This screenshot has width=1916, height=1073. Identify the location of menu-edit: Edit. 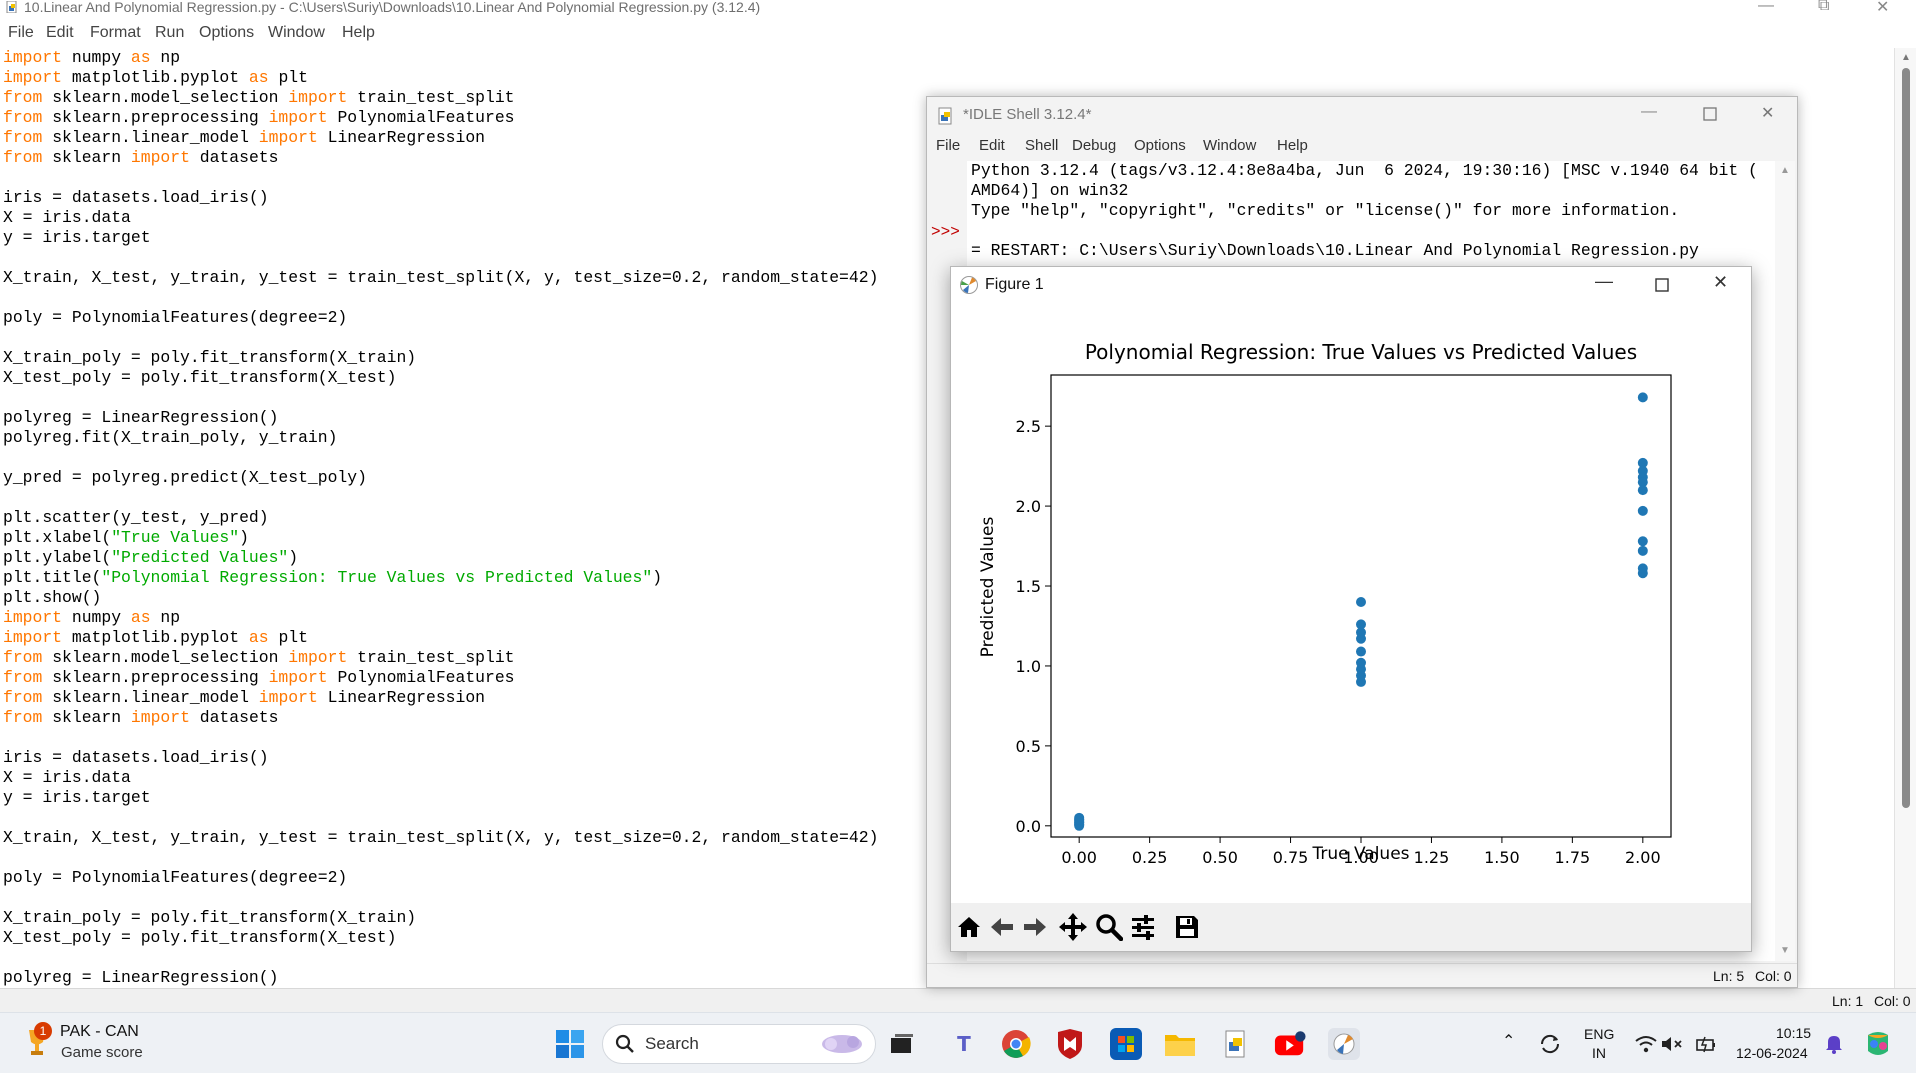
(60, 33).